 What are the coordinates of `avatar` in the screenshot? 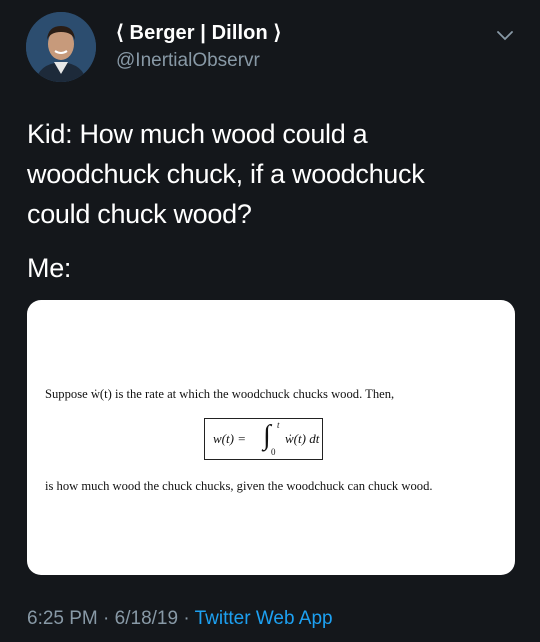 It's located at (61, 47).